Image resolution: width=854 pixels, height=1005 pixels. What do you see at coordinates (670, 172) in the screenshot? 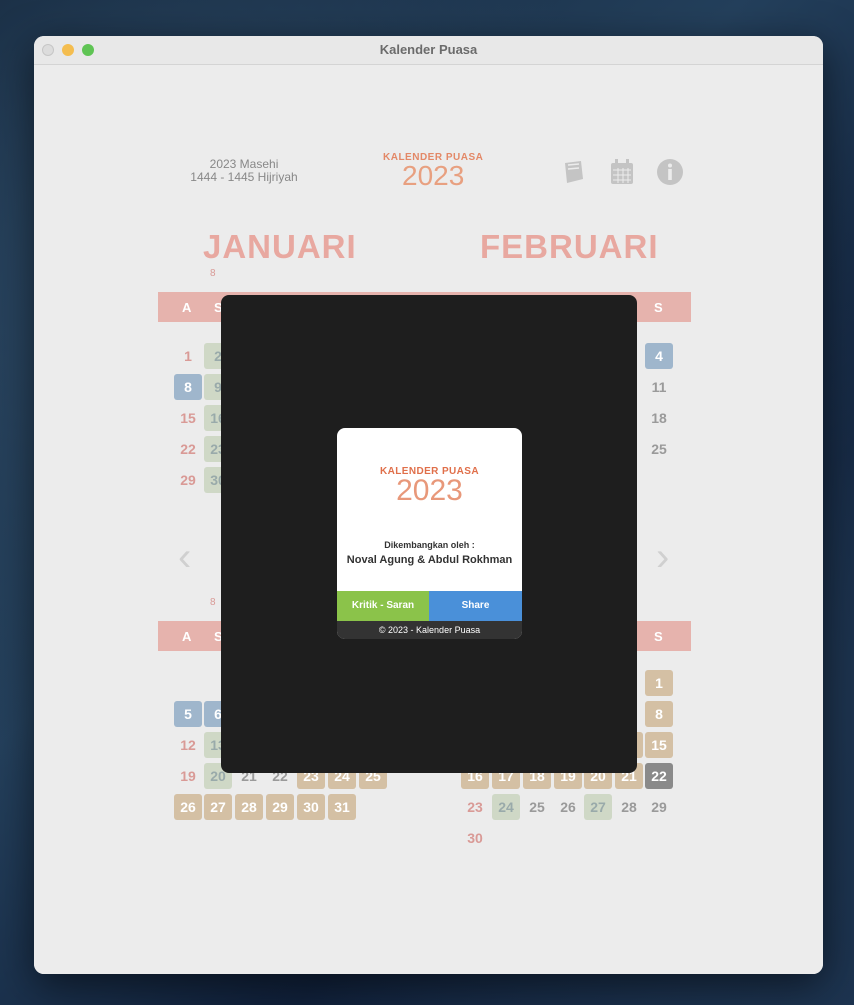
I see `info-icon` at bounding box center [670, 172].